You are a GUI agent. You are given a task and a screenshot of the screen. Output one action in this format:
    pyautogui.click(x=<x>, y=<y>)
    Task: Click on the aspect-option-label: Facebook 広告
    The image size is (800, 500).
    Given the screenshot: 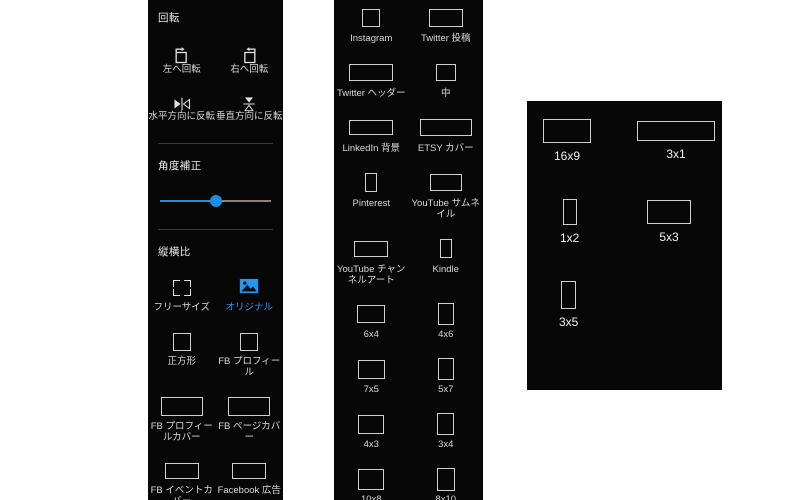 What is the action you would take?
    pyautogui.click(x=249, y=491)
    